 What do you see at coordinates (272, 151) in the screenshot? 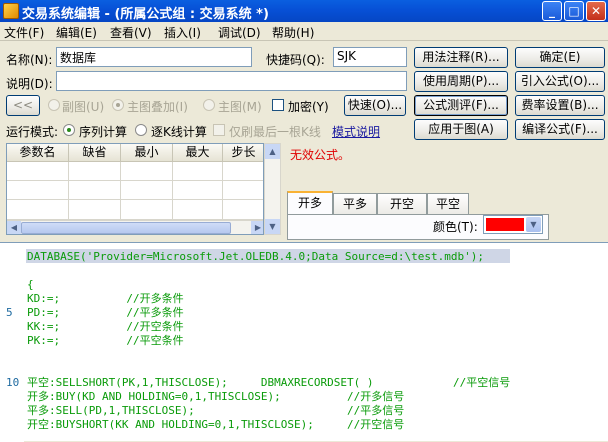
I see `scroll-up-arrow: ▲` at bounding box center [272, 151].